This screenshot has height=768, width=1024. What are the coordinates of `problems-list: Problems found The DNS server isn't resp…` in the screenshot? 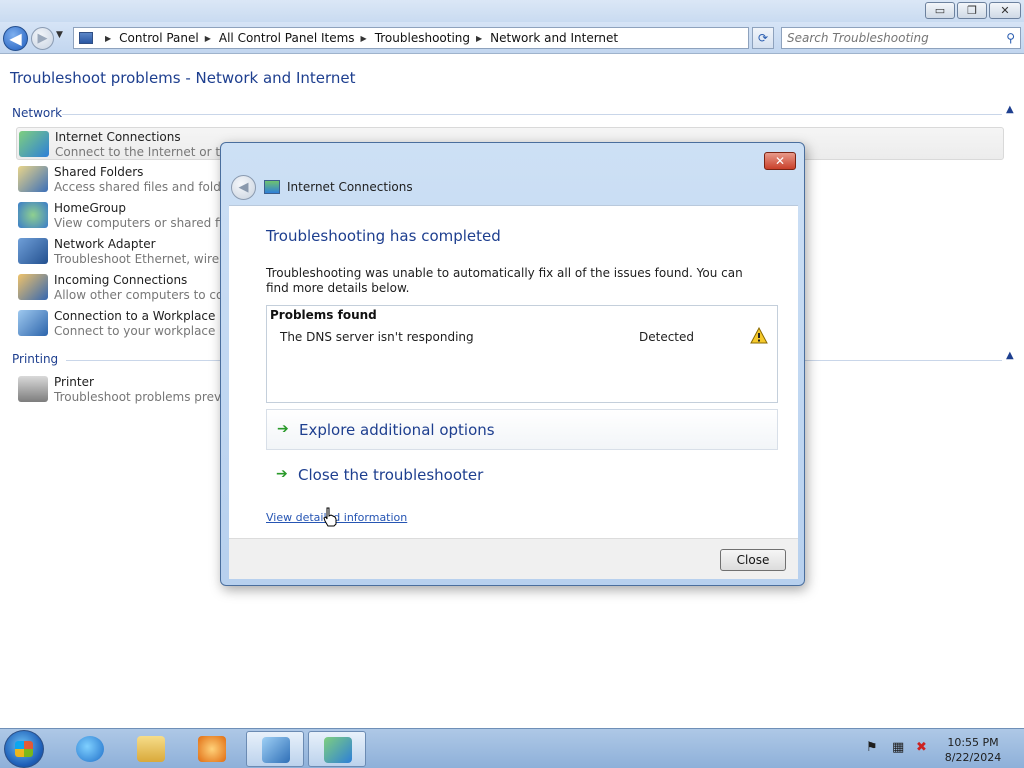 It's located at (522, 354).